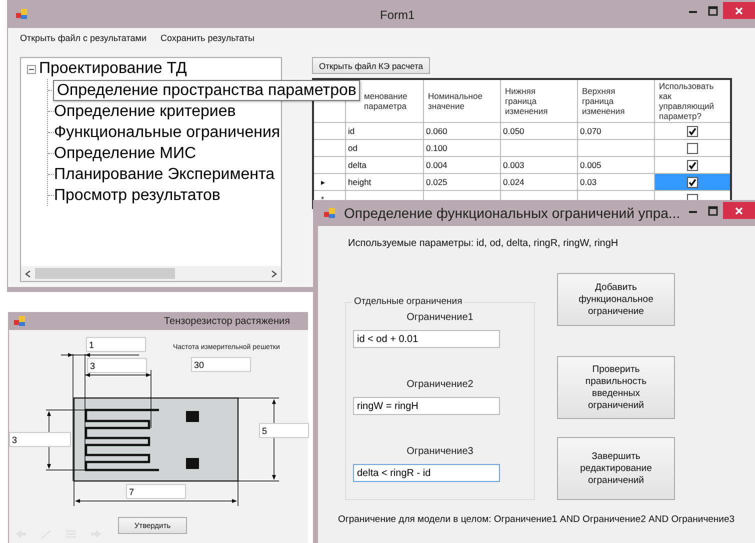  What do you see at coordinates (462, 148) in the screenshot?
I see `table-cell: 0.100` at bounding box center [462, 148].